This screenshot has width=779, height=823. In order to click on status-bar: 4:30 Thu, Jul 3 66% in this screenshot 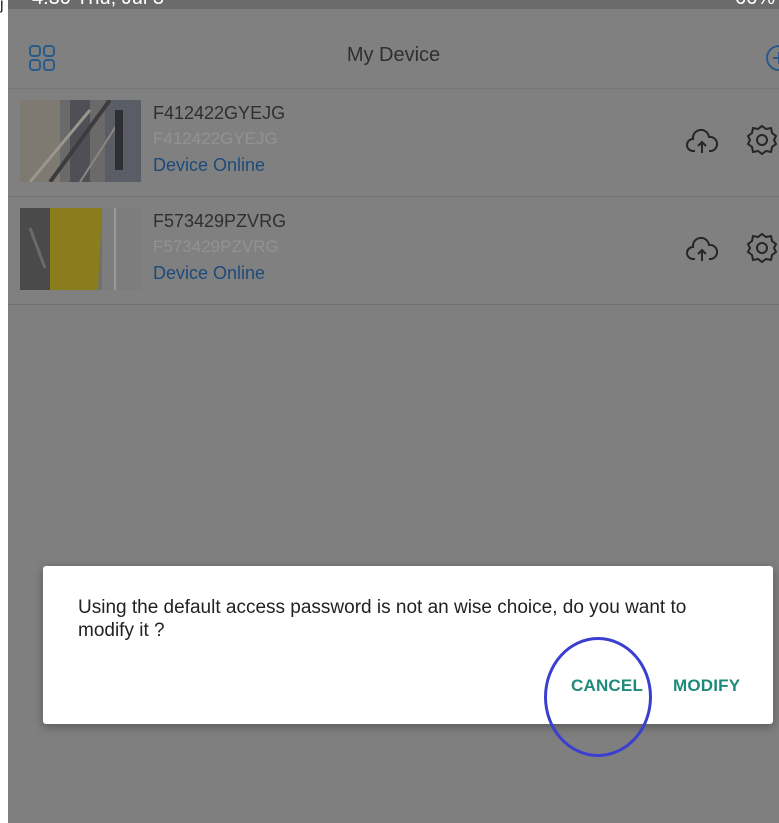, I will do `click(393, 4)`.